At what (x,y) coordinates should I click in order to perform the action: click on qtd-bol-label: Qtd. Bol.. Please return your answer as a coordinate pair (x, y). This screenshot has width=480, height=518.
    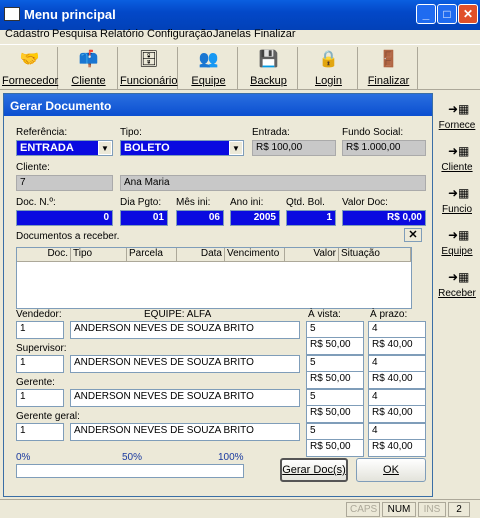
    Looking at the image, I should click on (305, 202).